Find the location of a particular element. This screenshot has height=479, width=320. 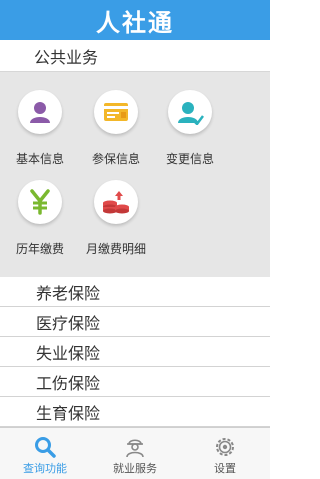

tile-label: 历年缴费 is located at coordinates (39, 249).